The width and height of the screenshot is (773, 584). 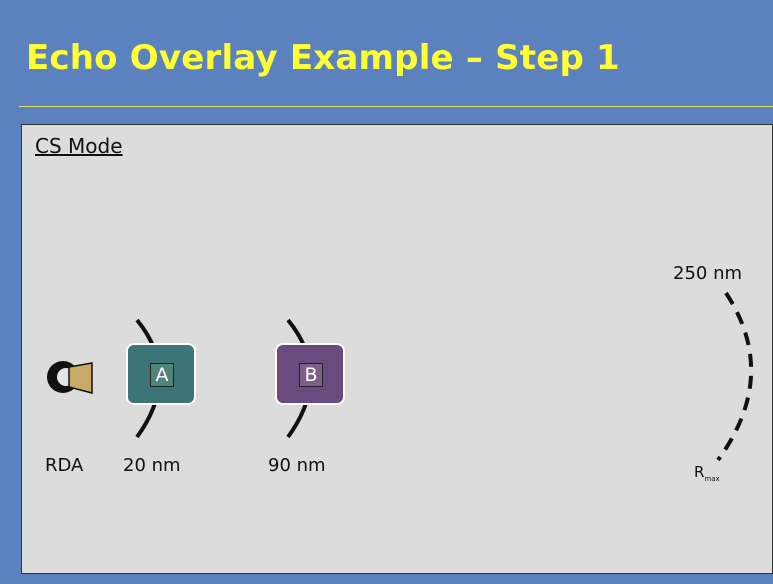 I want to click on target-a-tile: A, so click(x=161, y=374).